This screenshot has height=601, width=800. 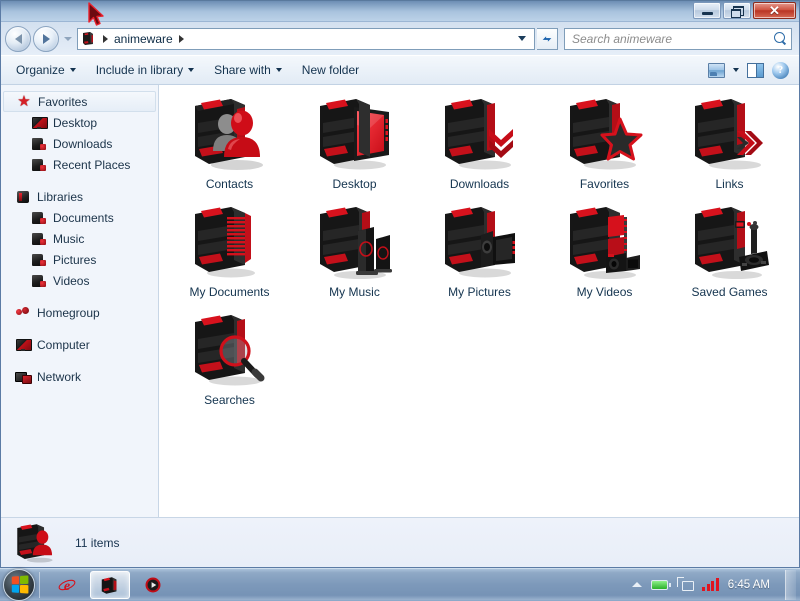 I want to click on sidebar-item-computer: Computer, so click(x=79, y=344).